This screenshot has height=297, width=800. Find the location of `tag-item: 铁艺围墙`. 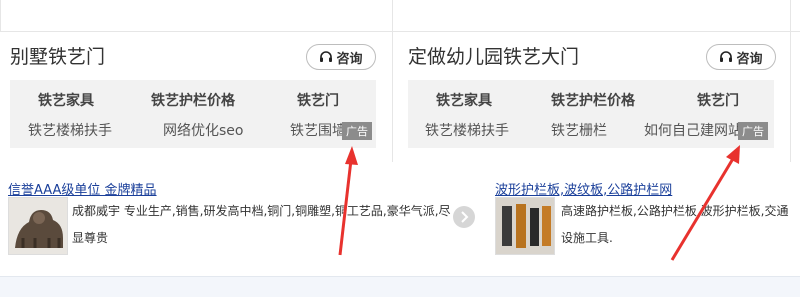

tag-item: 铁艺围墙 is located at coordinates (318, 130).